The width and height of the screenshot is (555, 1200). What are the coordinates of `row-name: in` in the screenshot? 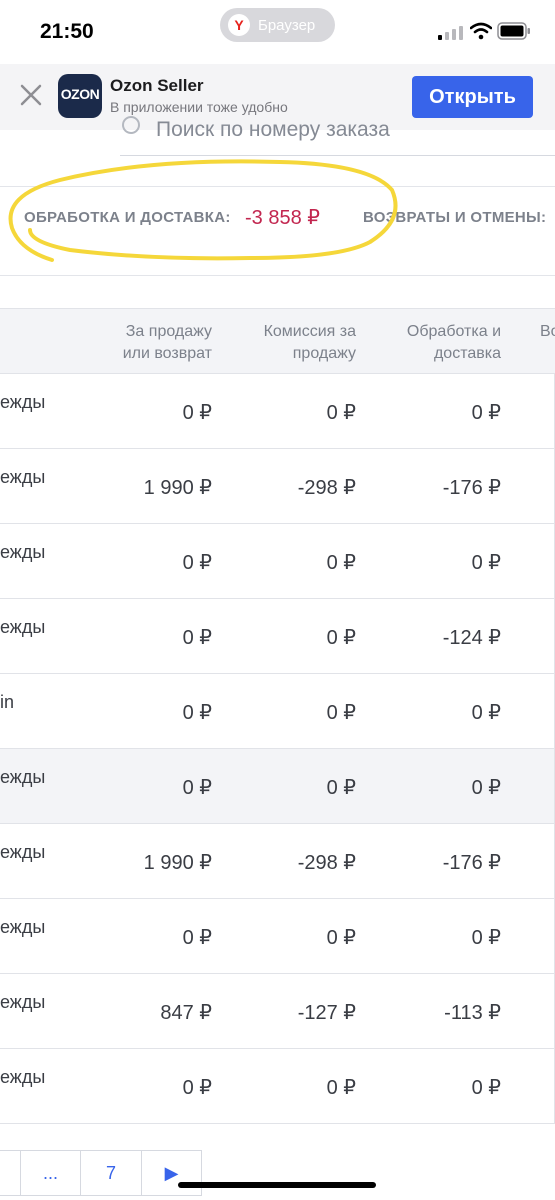 It's located at (7, 702).